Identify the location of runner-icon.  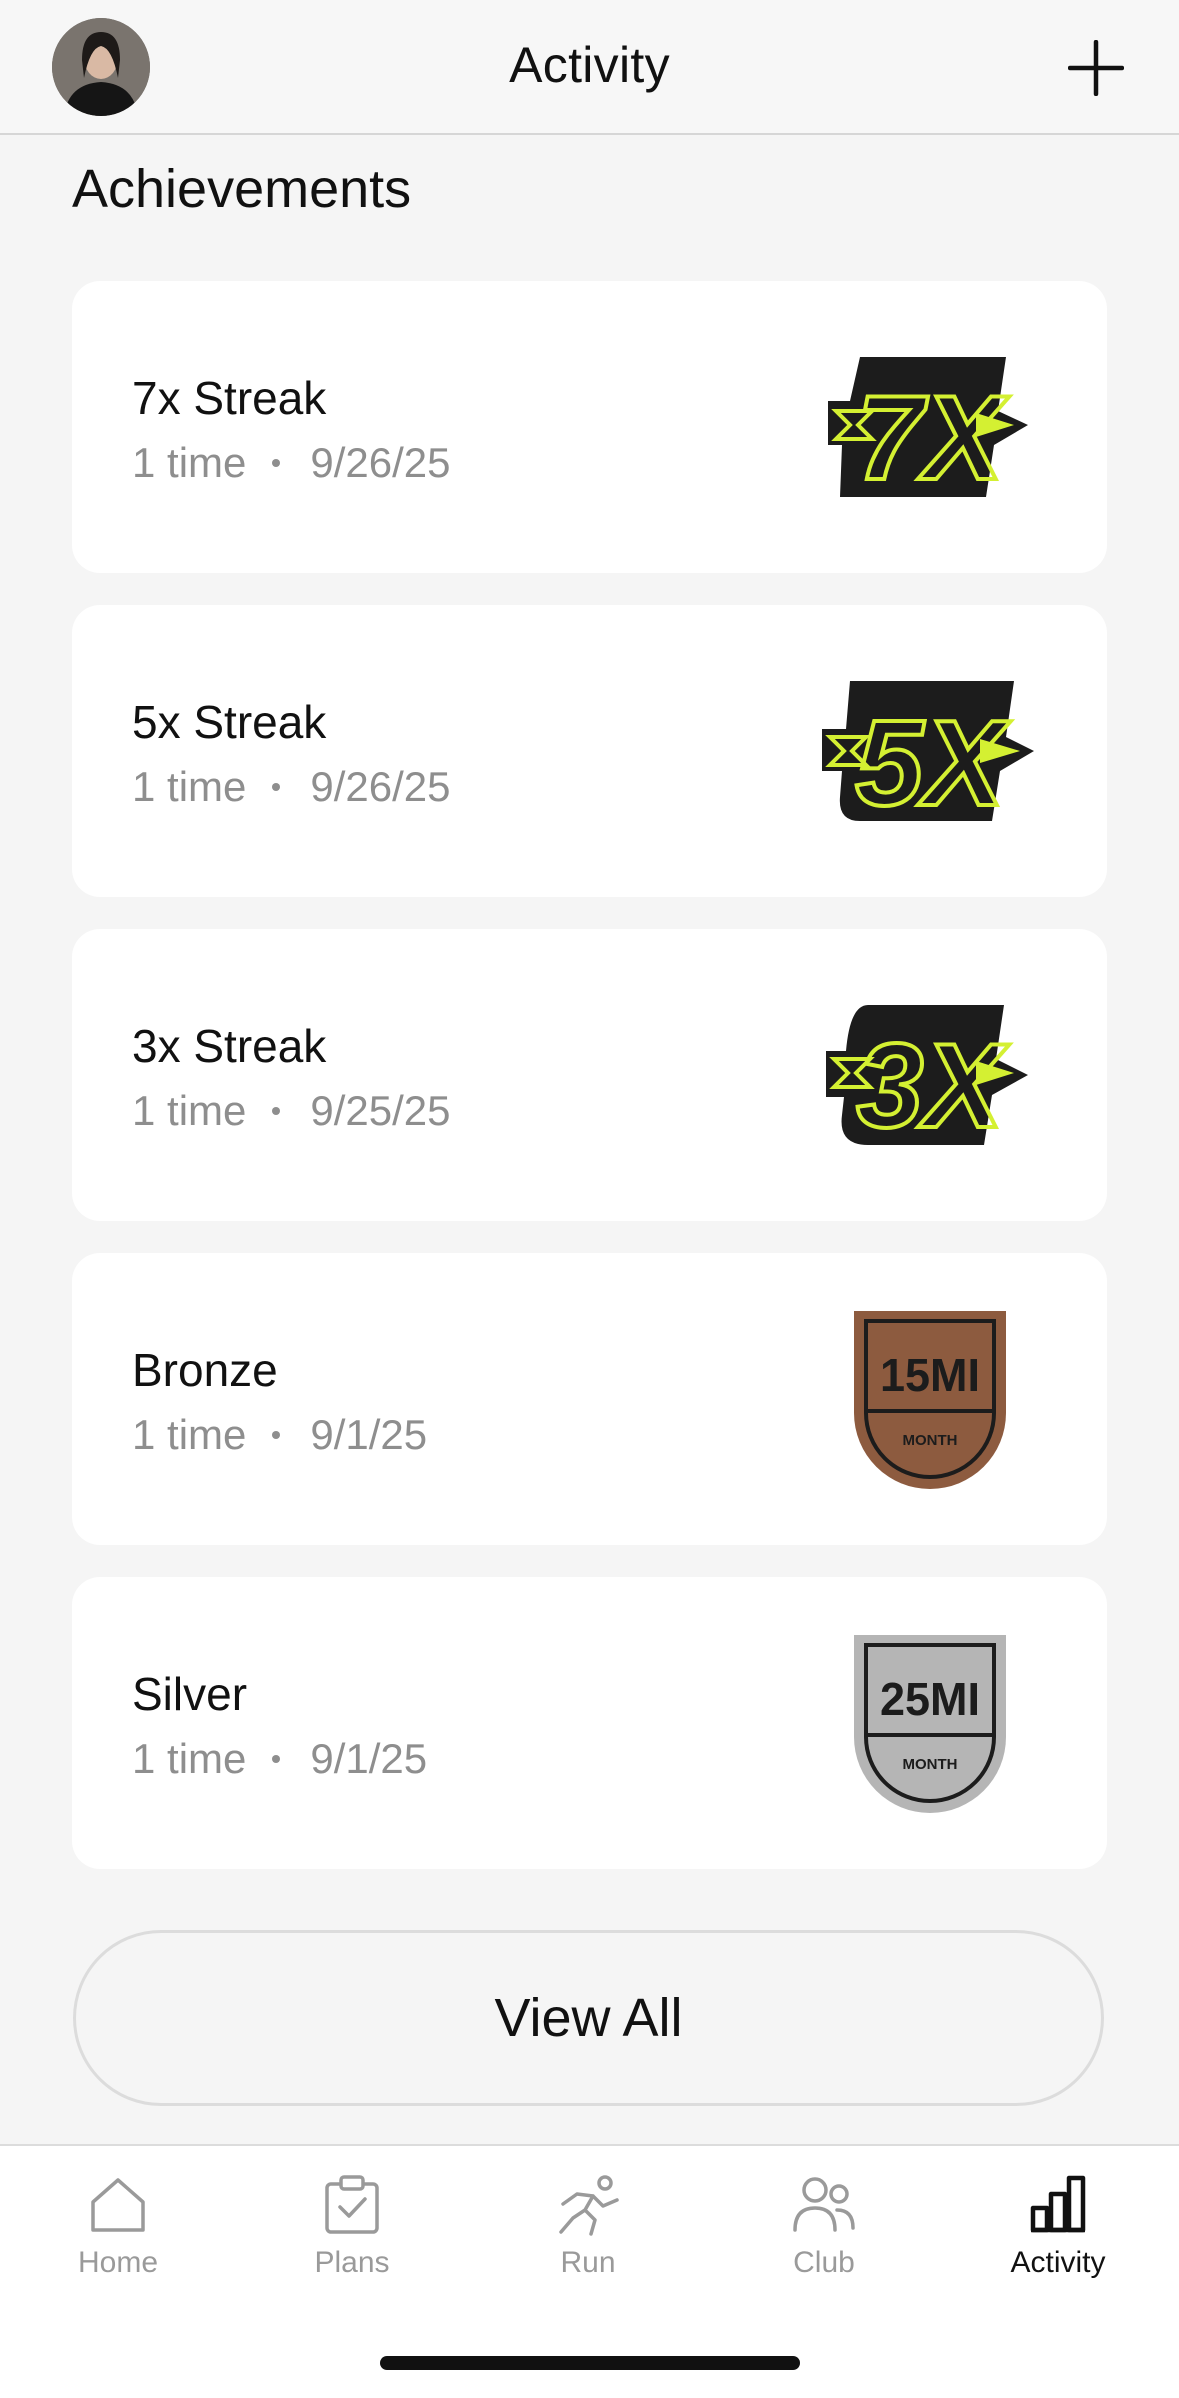
(589, 2205).